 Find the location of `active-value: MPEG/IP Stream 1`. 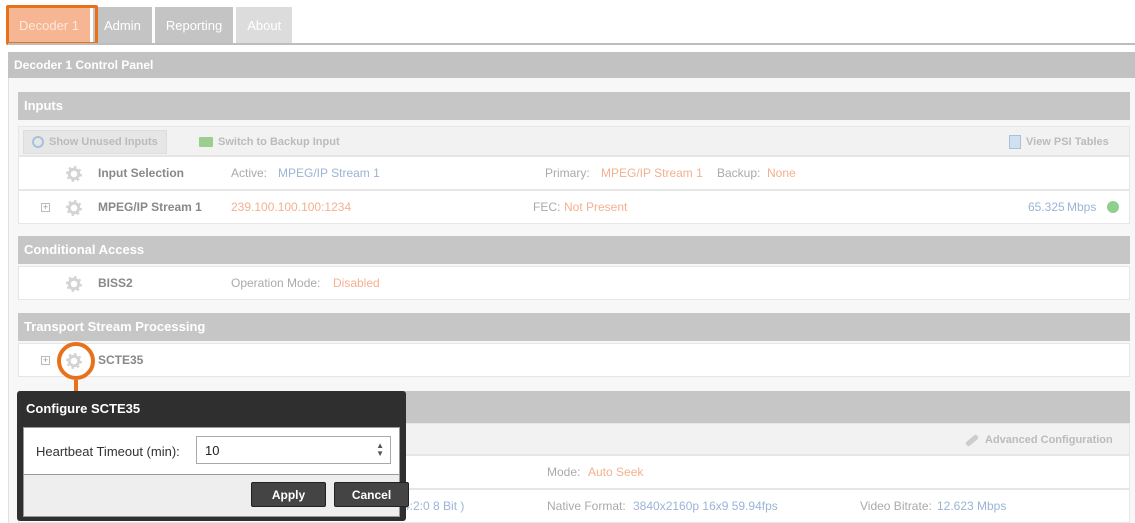

active-value: MPEG/IP Stream 1 is located at coordinates (329, 173).